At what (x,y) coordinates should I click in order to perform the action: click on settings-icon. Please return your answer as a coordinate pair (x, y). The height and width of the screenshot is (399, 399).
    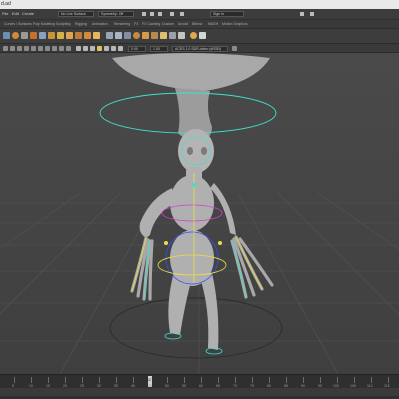
    Looking at the image, I should click on (6, 35).